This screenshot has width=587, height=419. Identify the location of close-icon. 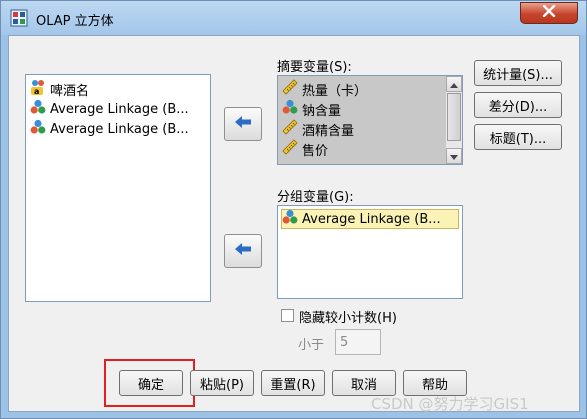
(549, 12).